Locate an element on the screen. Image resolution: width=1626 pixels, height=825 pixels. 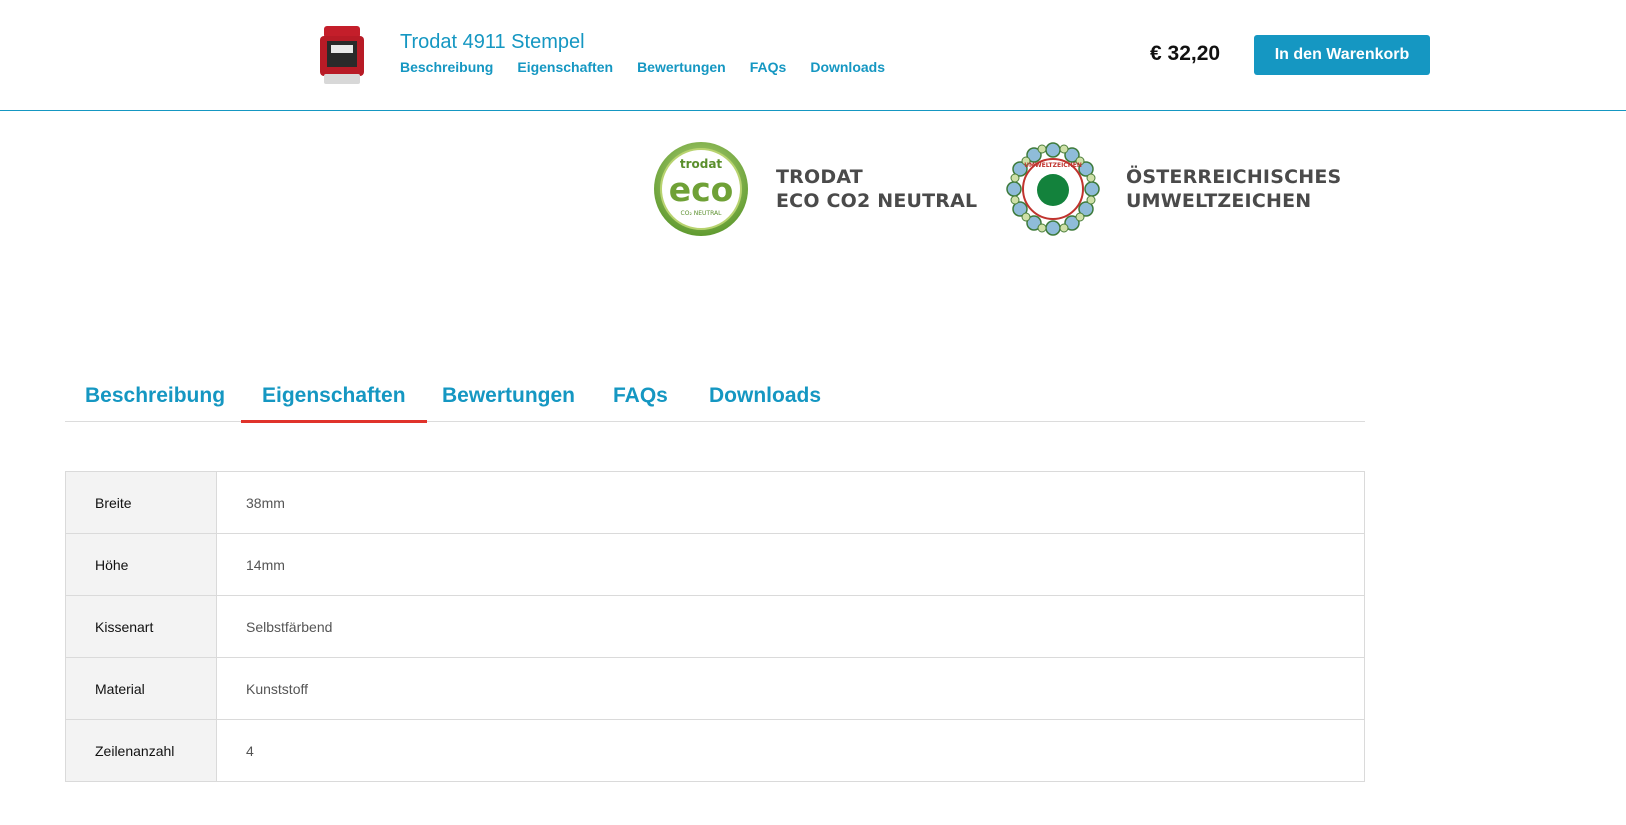
table-row: Material Kunststoff is located at coordinates (715, 688).